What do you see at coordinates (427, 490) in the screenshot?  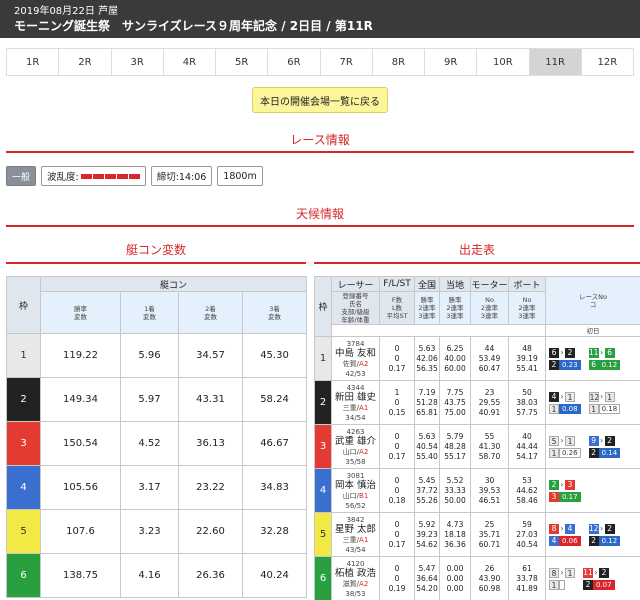 I see `nat-cell: 5.45 37.72 55.26` at bounding box center [427, 490].